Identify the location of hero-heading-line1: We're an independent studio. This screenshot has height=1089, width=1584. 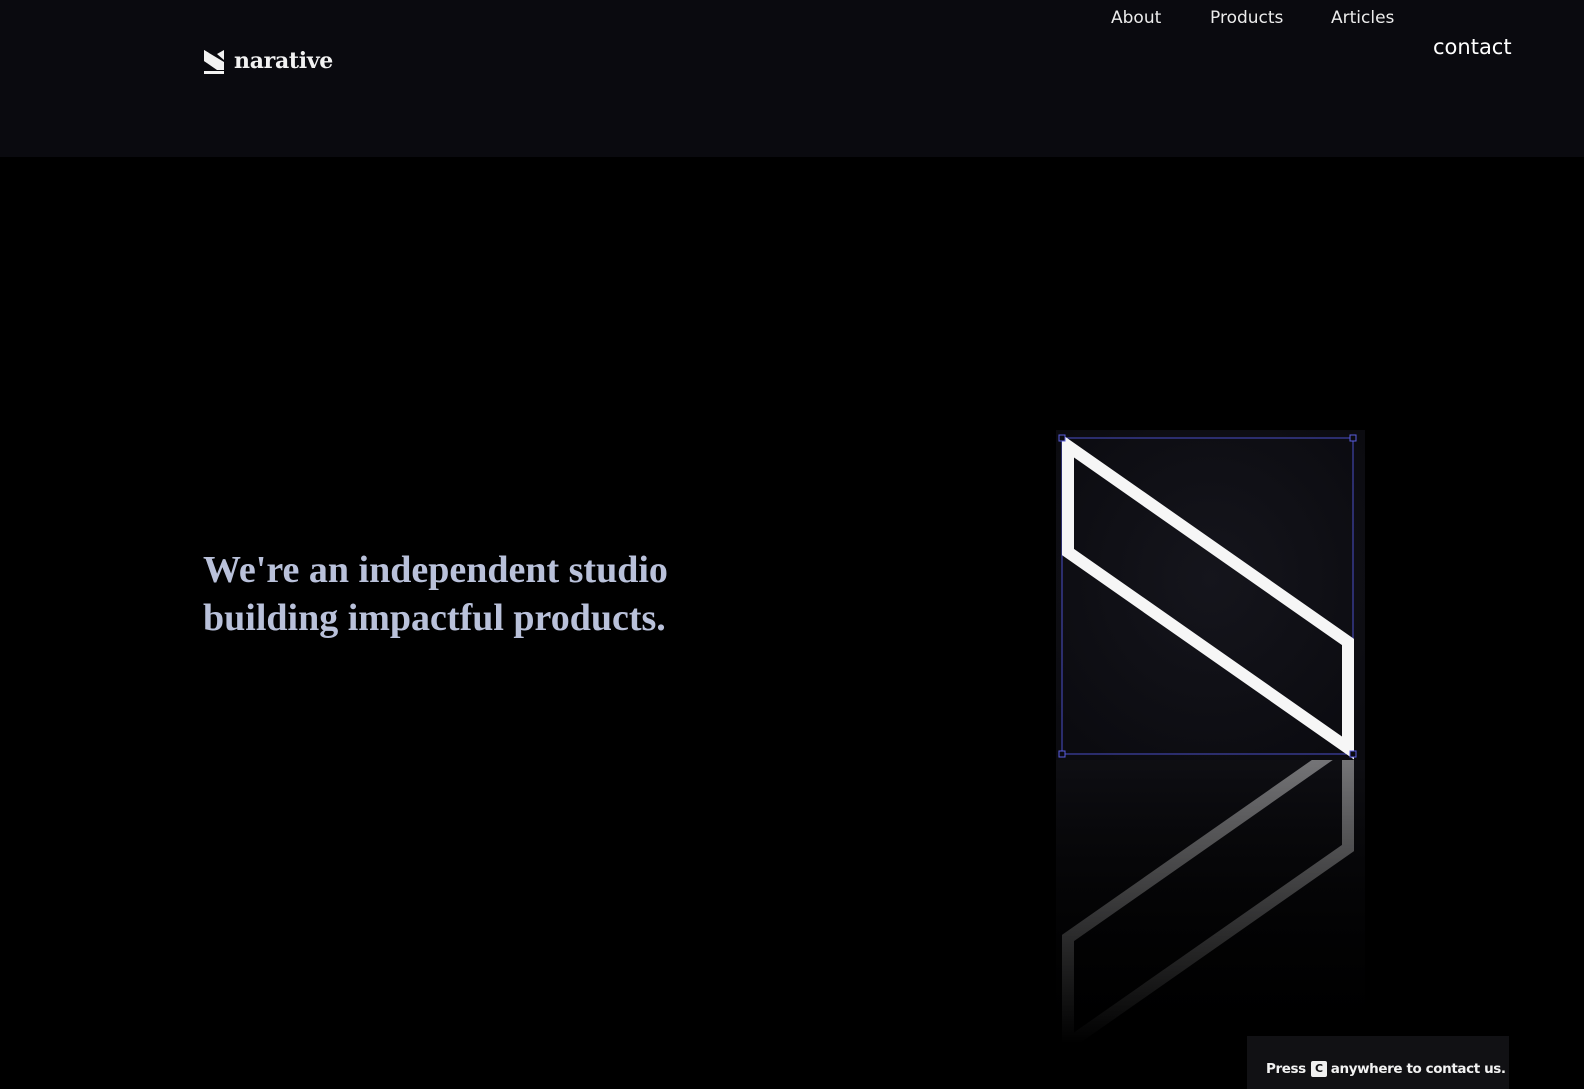
(435, 570).